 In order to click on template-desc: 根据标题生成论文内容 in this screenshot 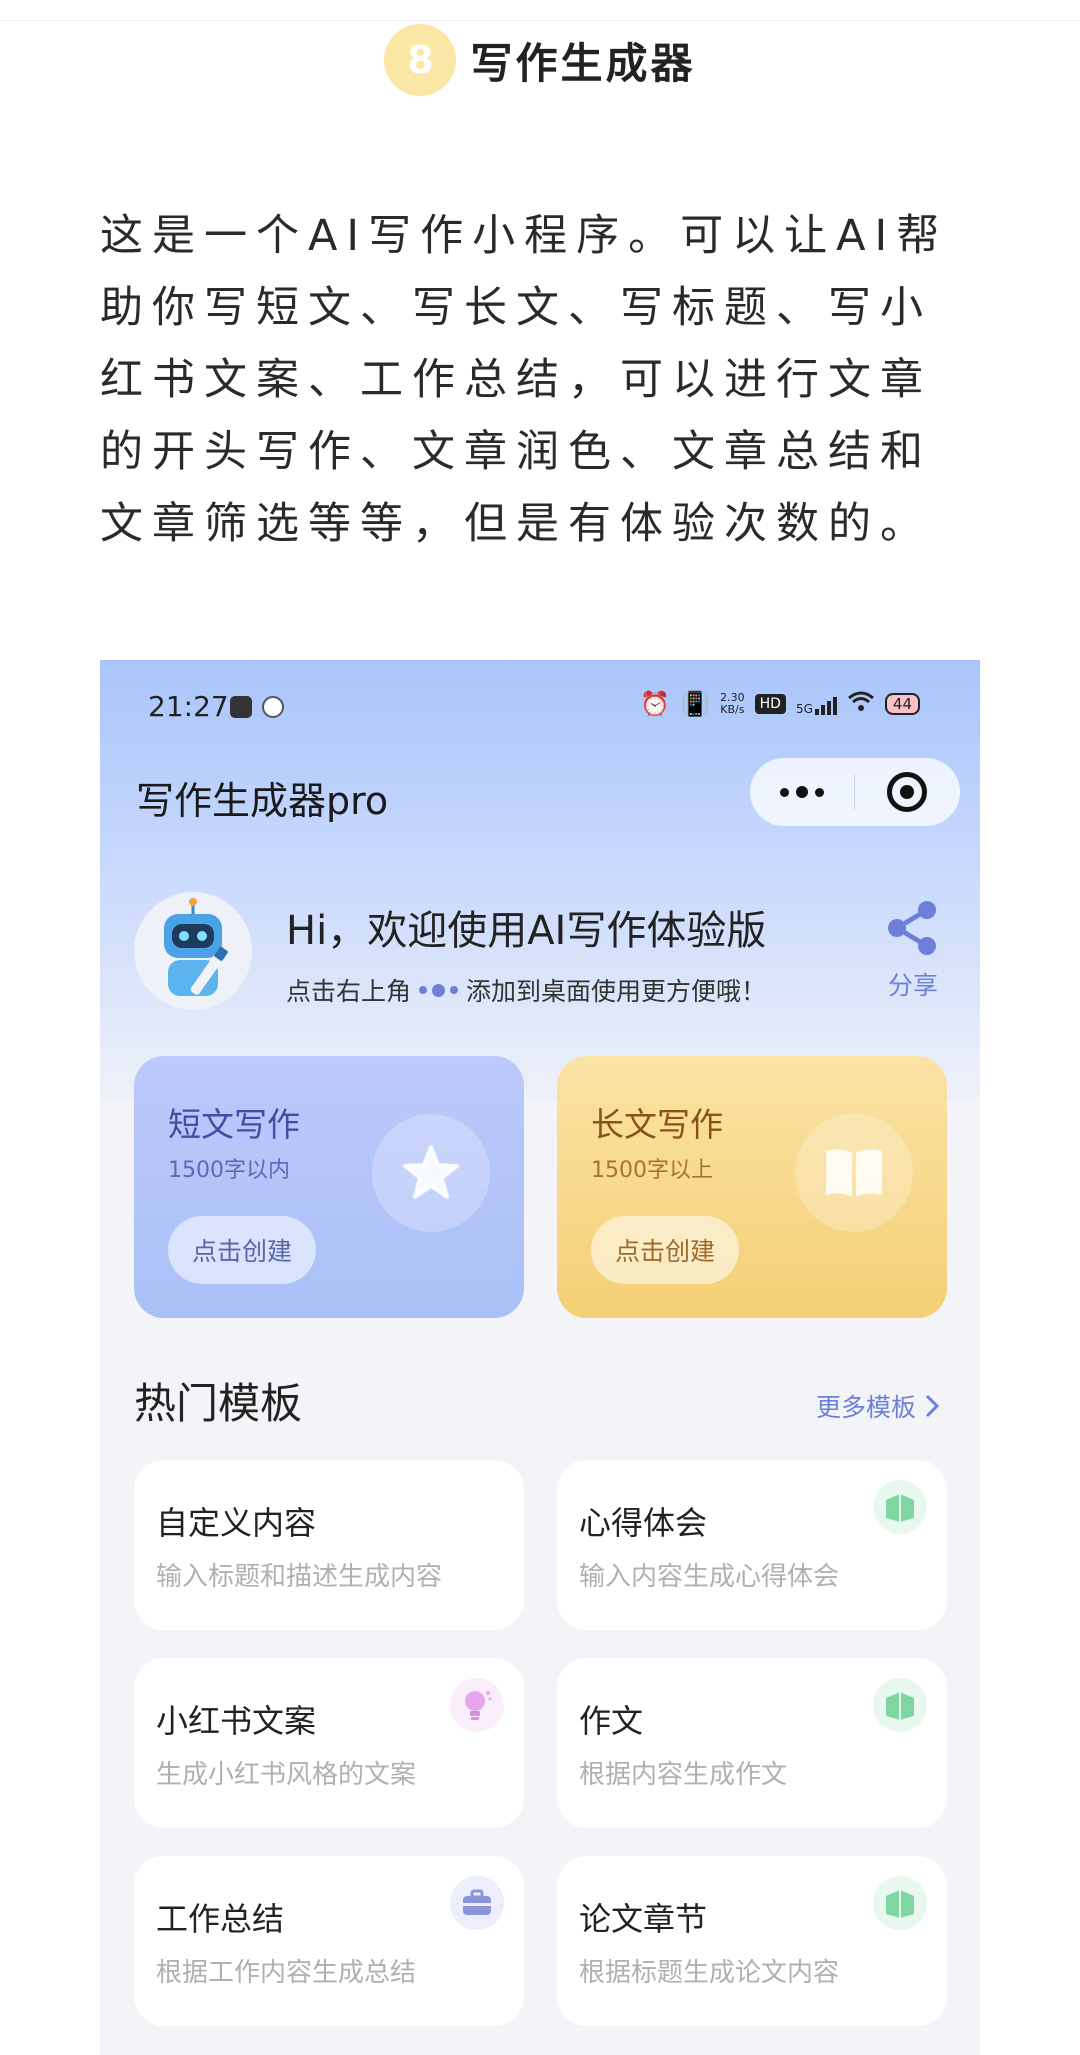, I will do `click(709, 1973)`.